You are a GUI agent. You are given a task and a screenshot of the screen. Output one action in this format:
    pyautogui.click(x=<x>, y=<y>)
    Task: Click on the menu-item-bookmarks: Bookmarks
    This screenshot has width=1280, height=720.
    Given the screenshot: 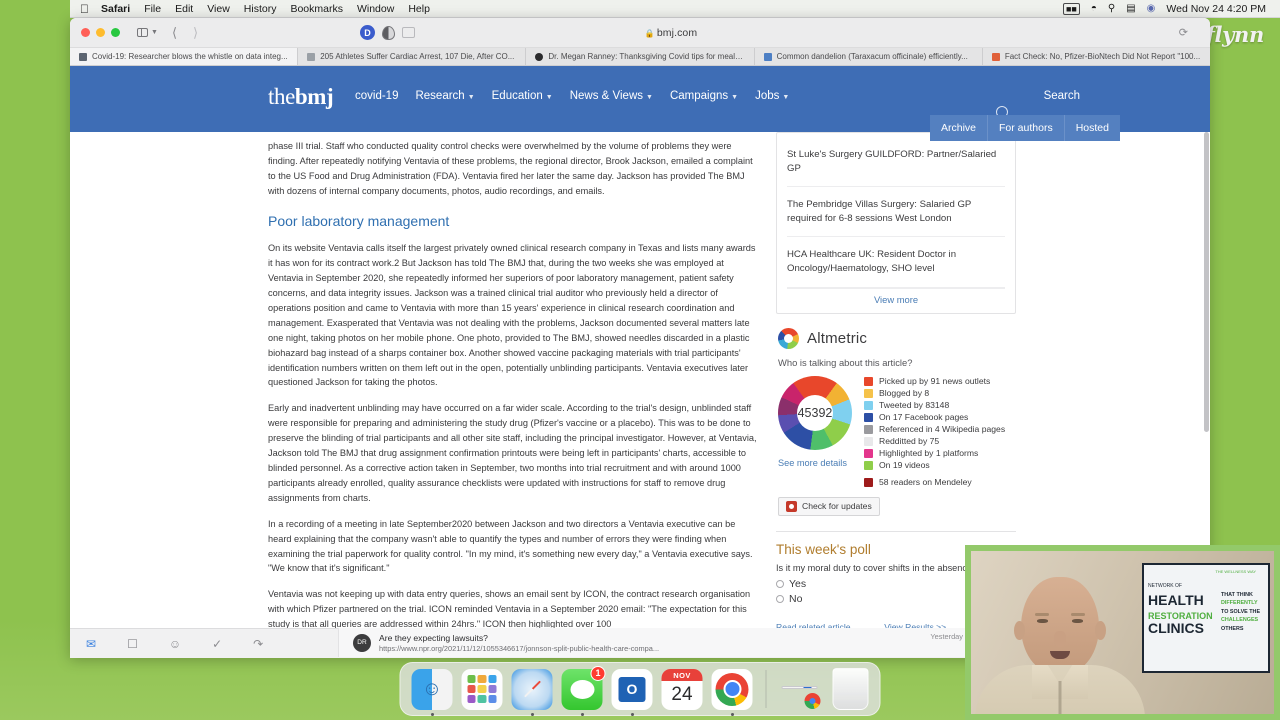 What is the action you would take?
    pyautogui.click(x=316, y=9)
    